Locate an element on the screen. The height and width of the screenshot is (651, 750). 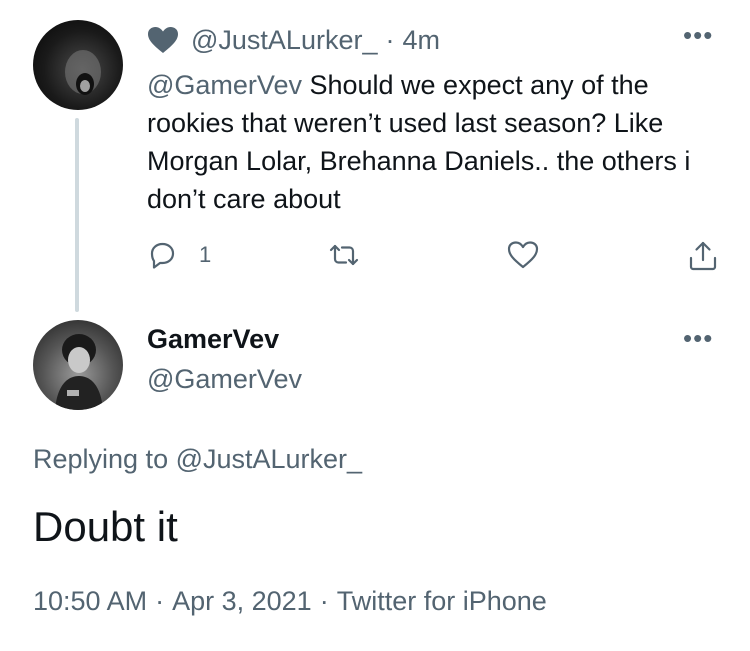
like-icon is located at coordinates (523, 255).